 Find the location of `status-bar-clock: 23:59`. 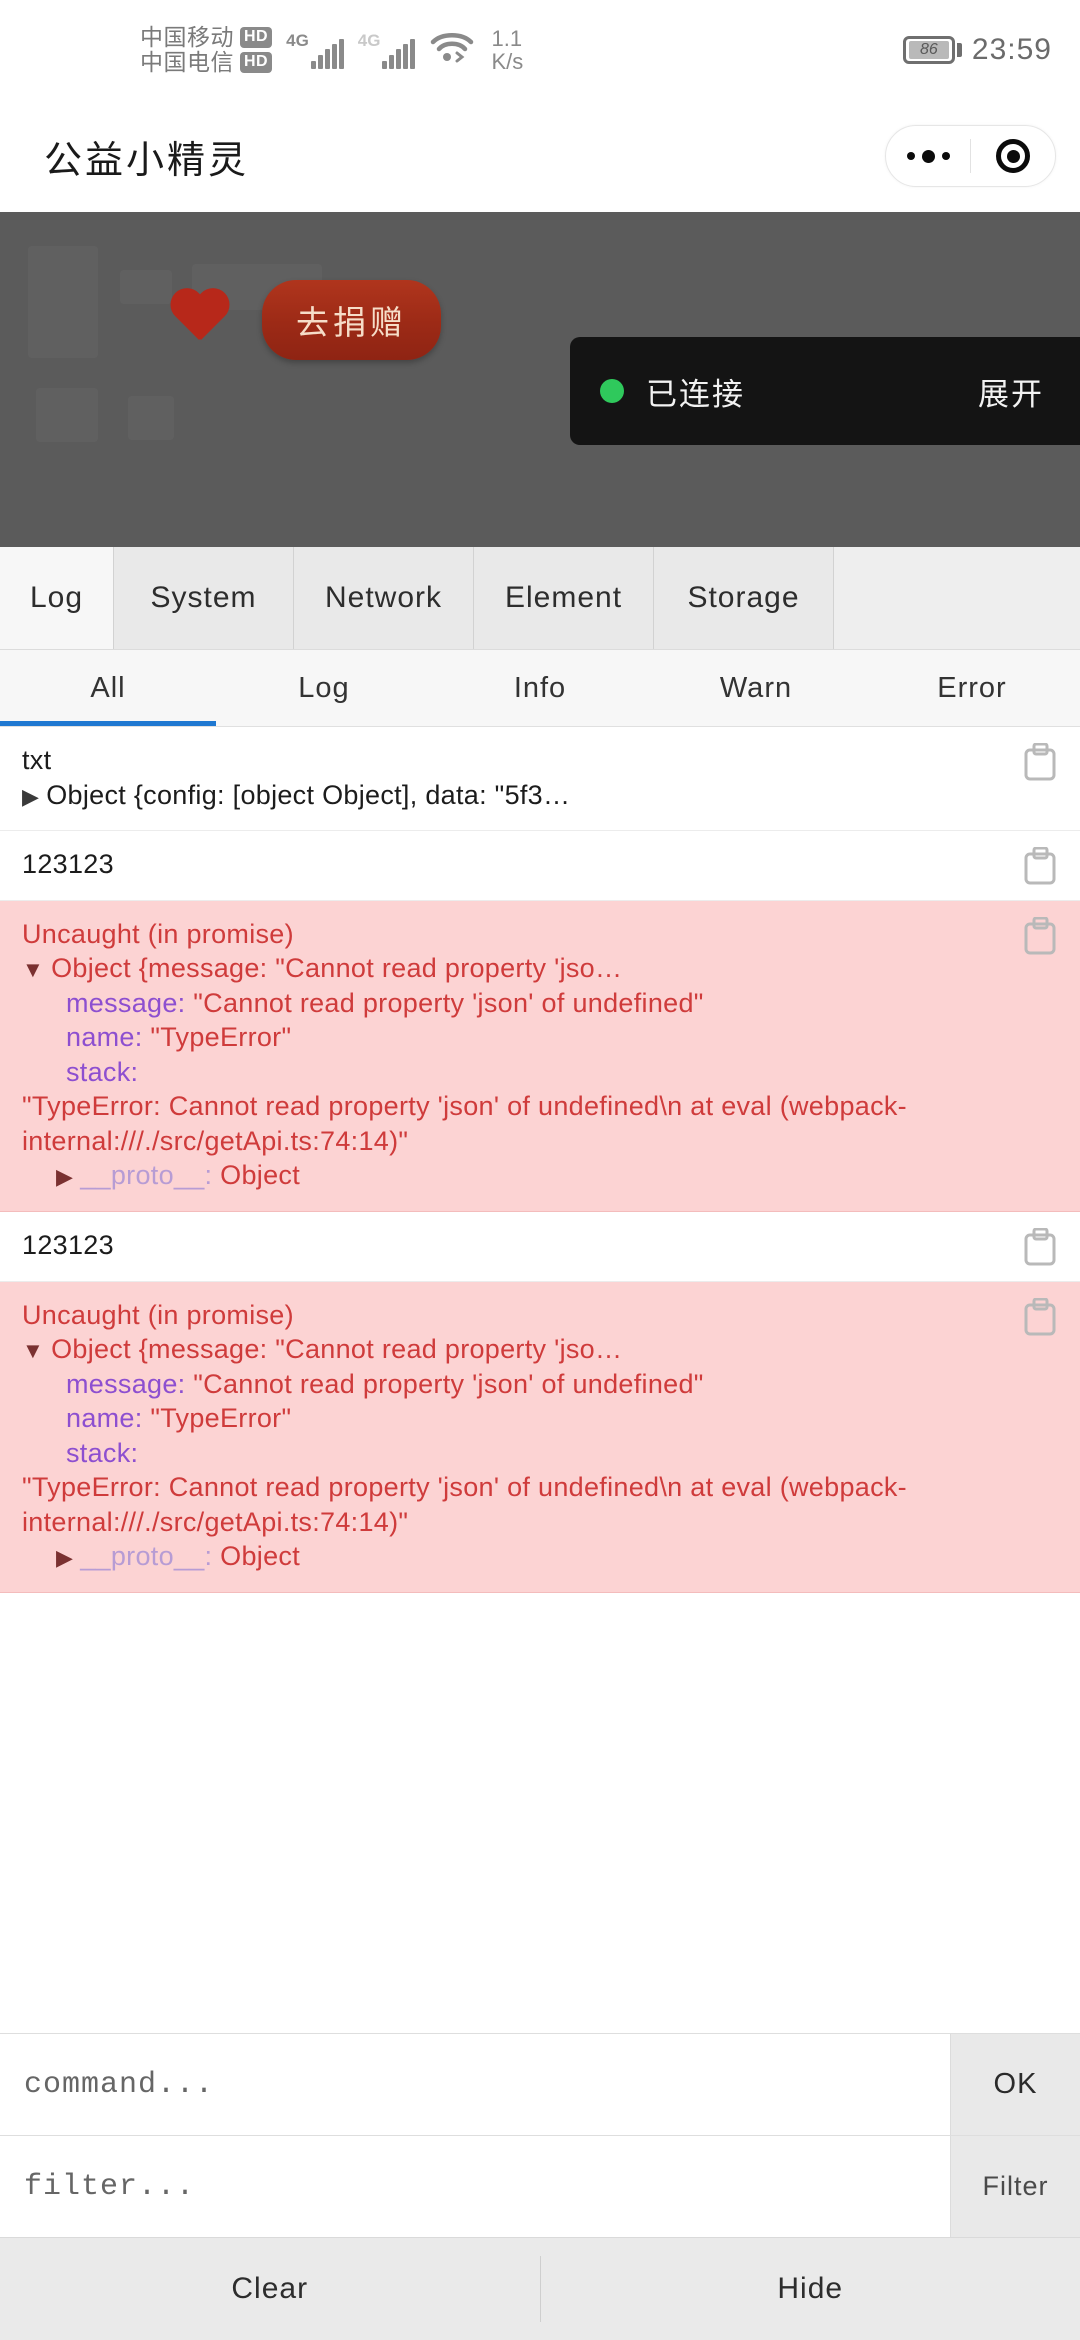

status-bar-clock: 23:59 is located at coordinates (1011, 49).